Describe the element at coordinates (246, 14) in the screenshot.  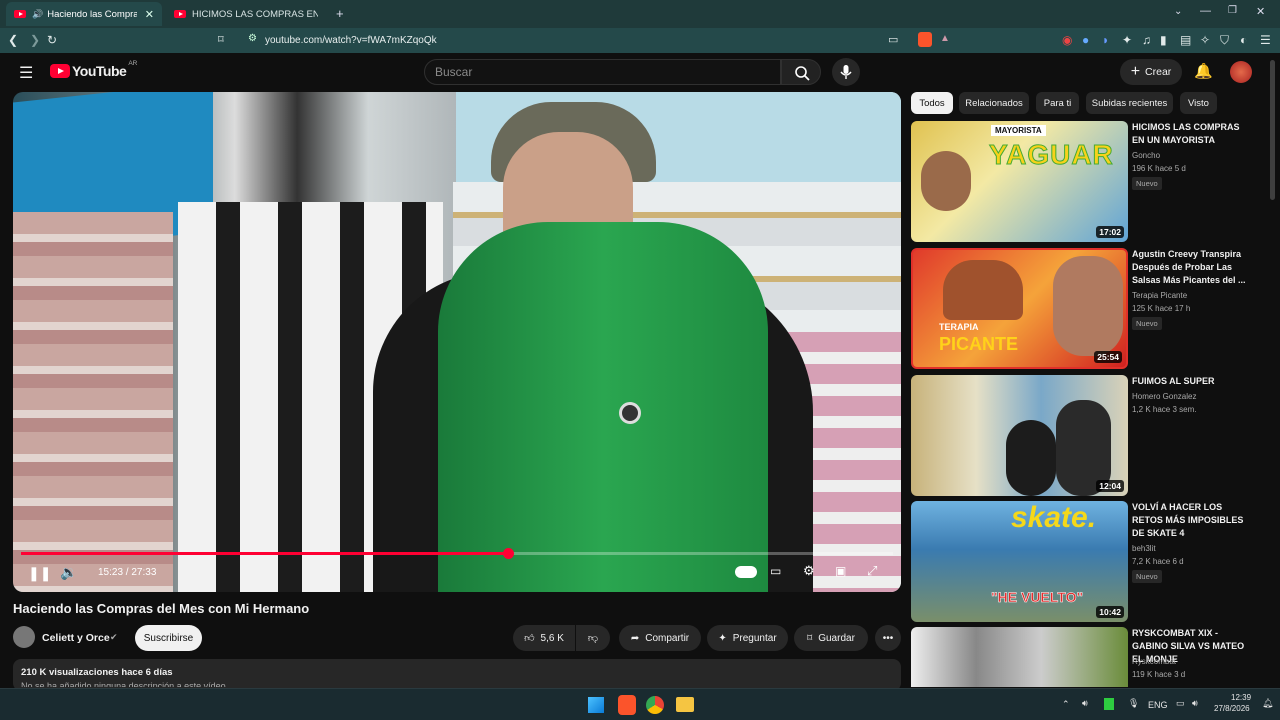
I see `tab-inactive: HICIMOS LAS COMPRAS EN UN MA` at that location.